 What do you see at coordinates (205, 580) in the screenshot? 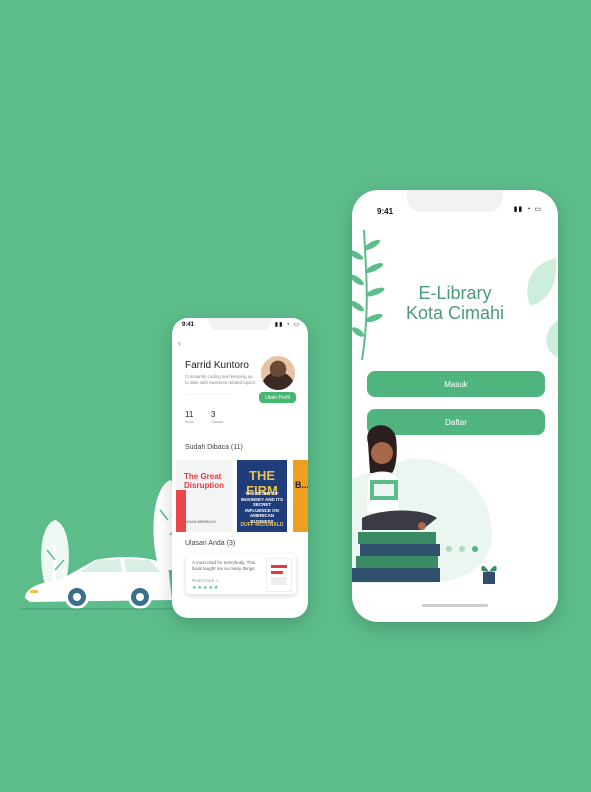
I see `read-more-link: Read more »` at bounding box center [205, 580].